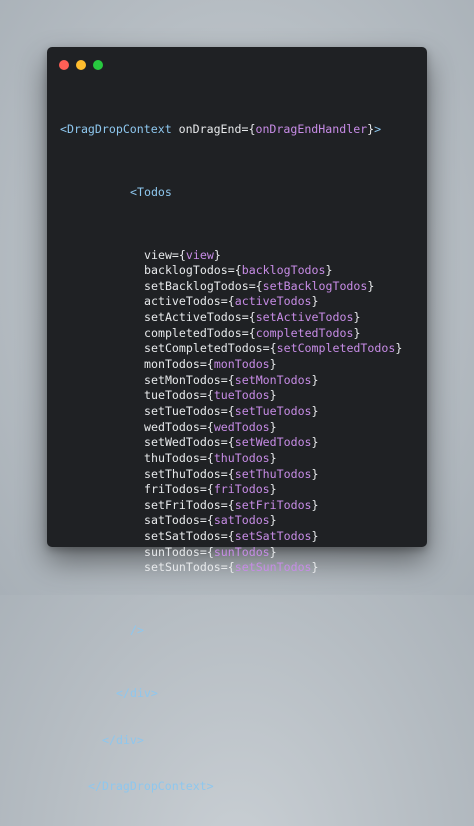  I want to click on window-controls, so click(81, 65).